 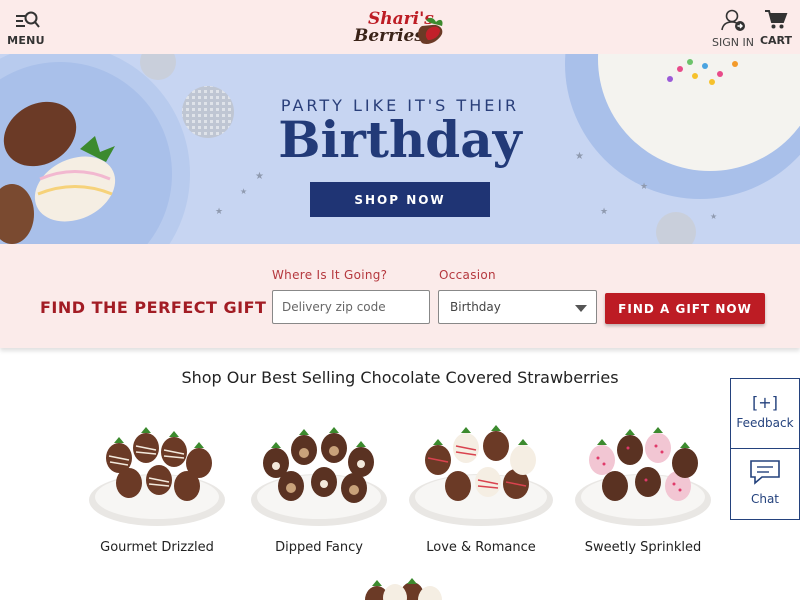 I want to click on product-card: Dipped Fancy, so click(x=319, y=486).